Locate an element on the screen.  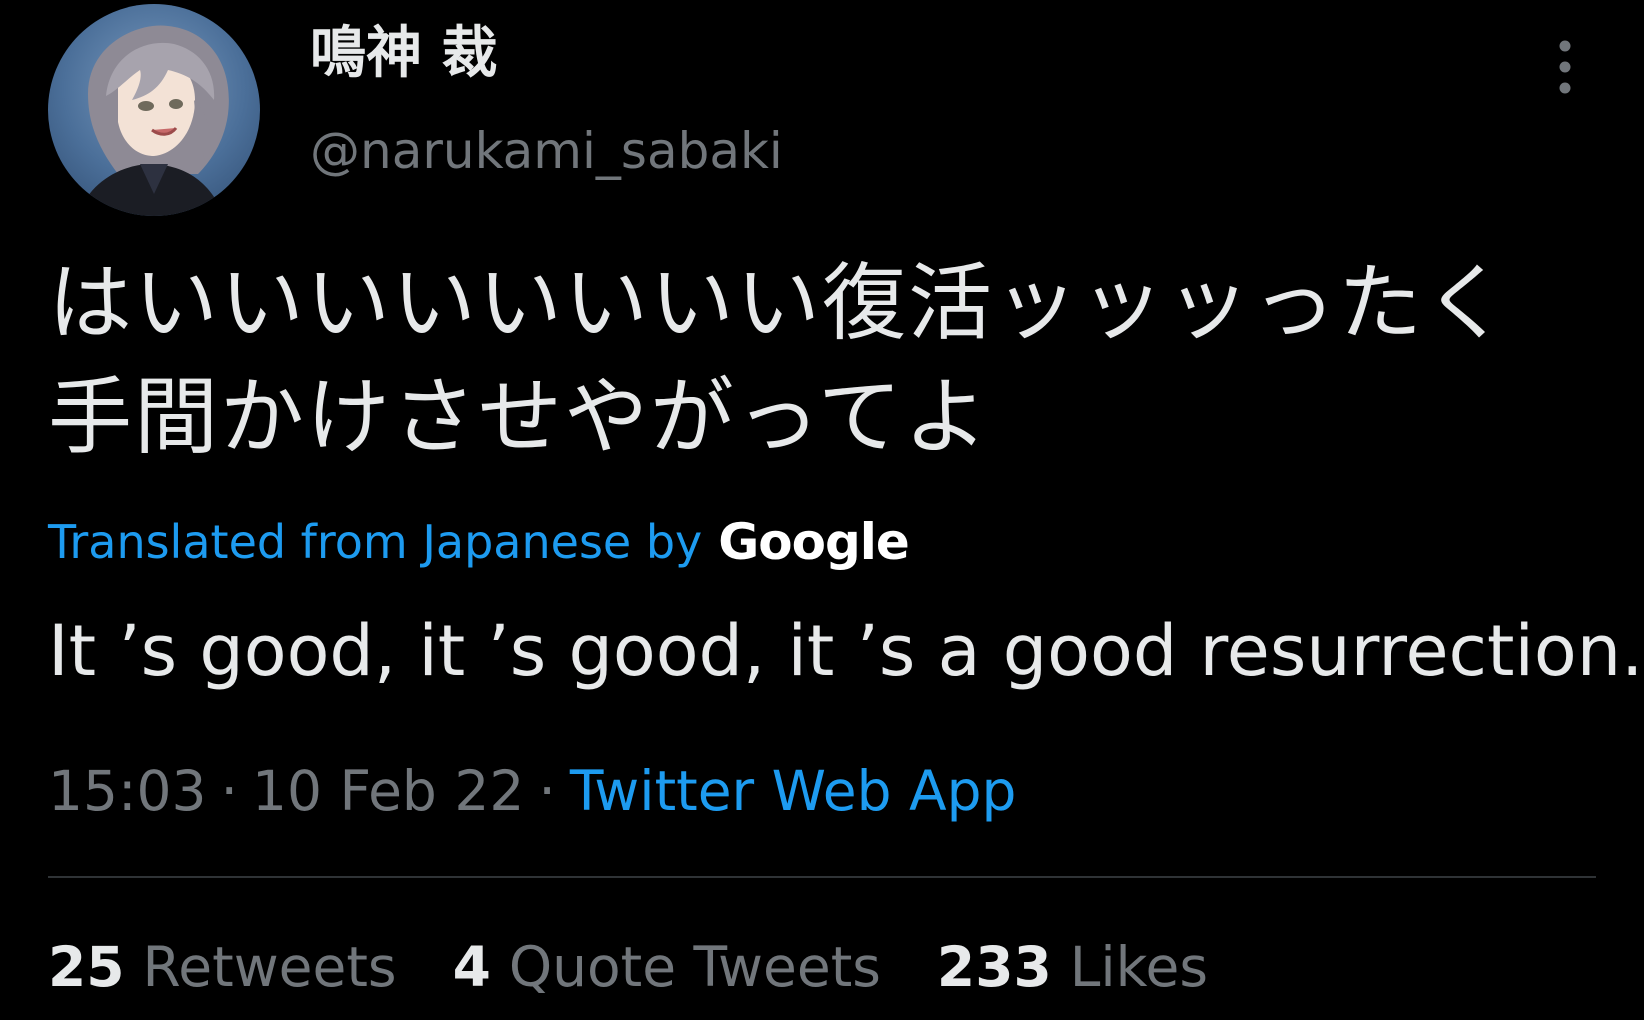
translation-attribution: Translated from Japanese by Google is located at coordinates (479, 542).